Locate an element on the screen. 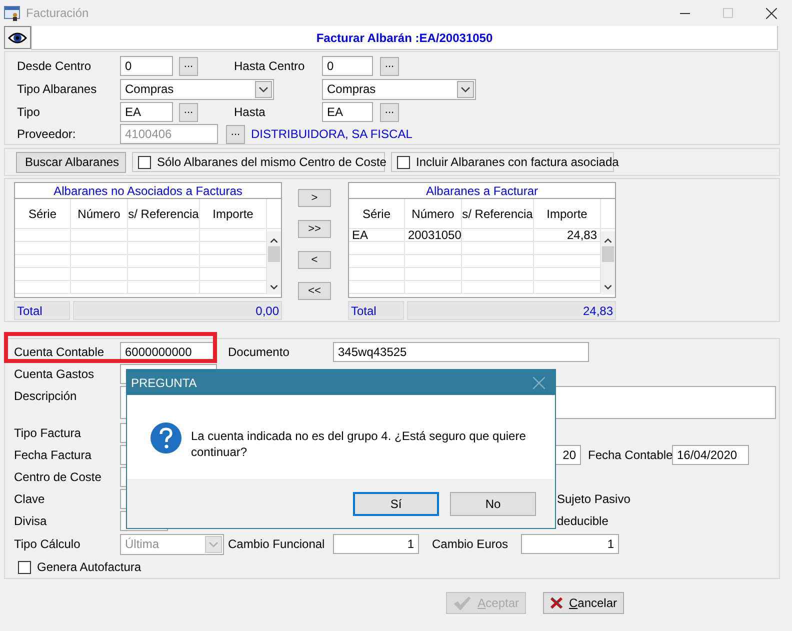 The height and width of the screenshot is (631, 792). field-label: Cambio Euros is located at coordinates (470, 544).